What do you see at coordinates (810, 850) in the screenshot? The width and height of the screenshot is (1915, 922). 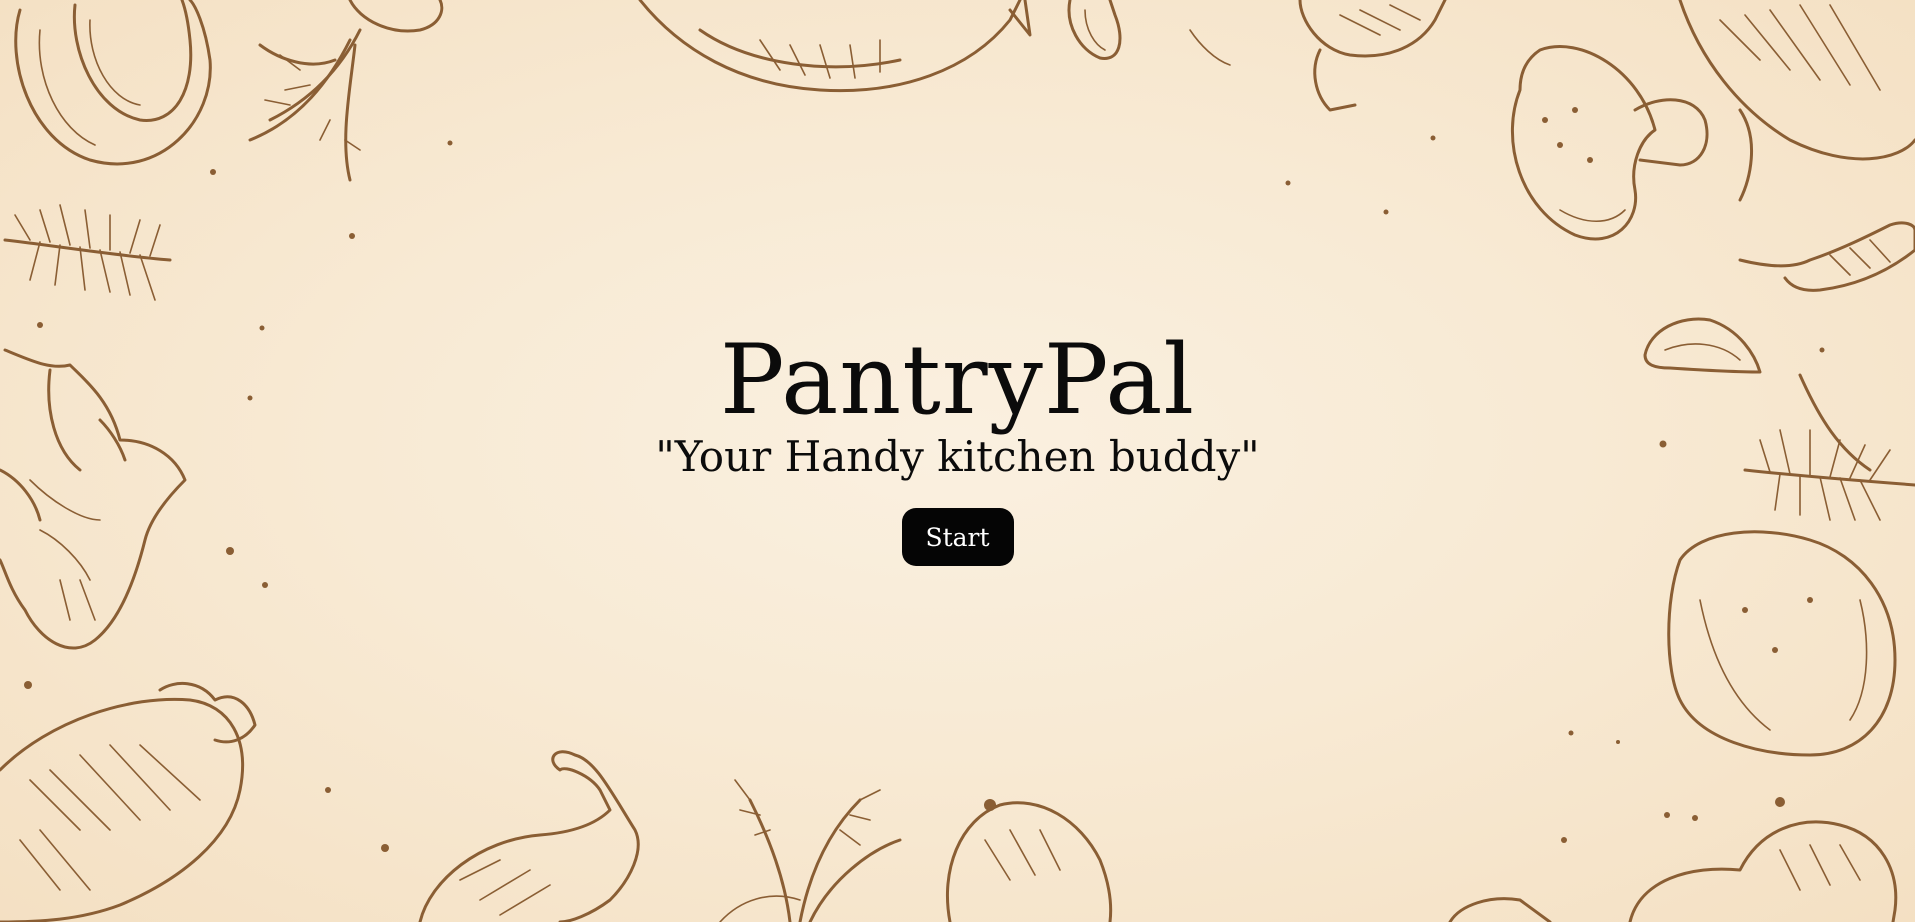 I see `herb-bunch-illustration` at bounding box center [810, 850].